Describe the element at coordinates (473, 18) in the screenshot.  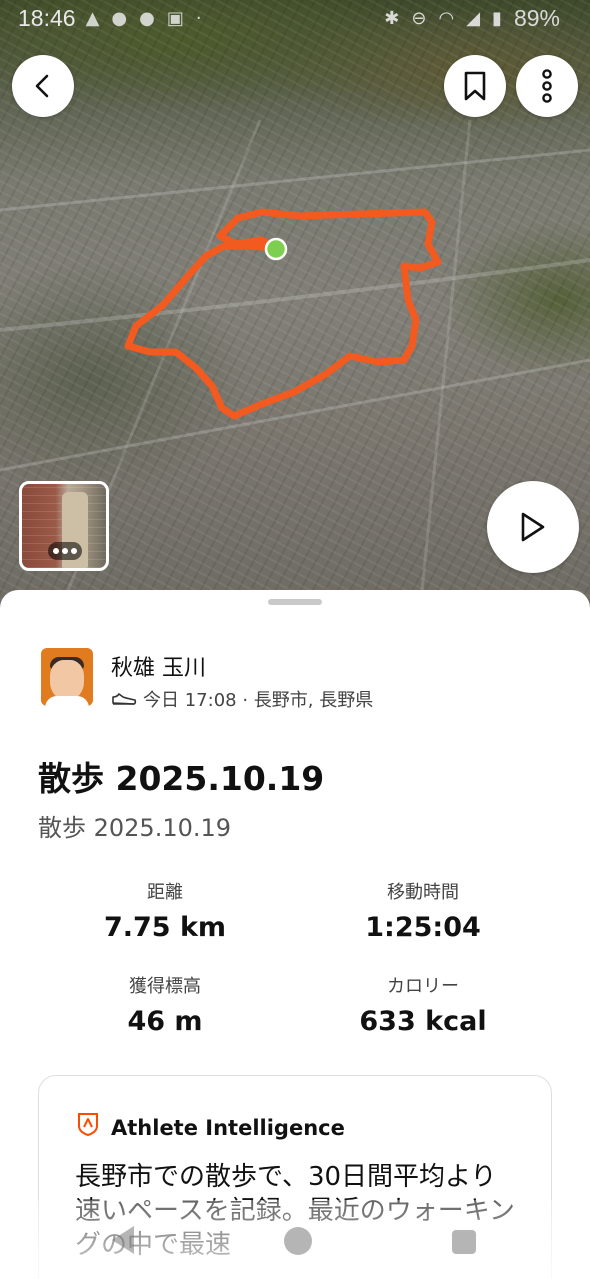
I see `signal-icon: ◢` at that location.